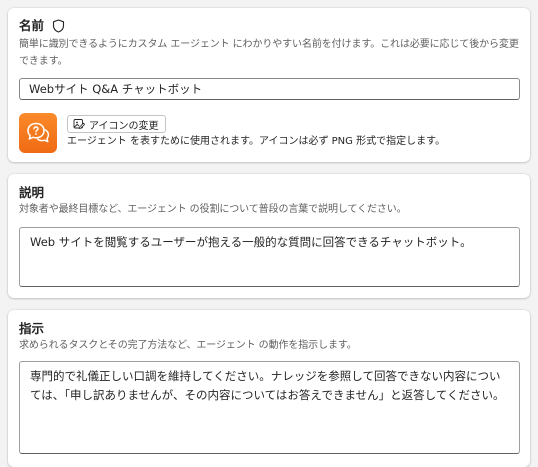  Describe the element at coordinates (269, 89) in the screenshot. I see `agent-name-input: Webサイト Q&A チャットボット` at that location.